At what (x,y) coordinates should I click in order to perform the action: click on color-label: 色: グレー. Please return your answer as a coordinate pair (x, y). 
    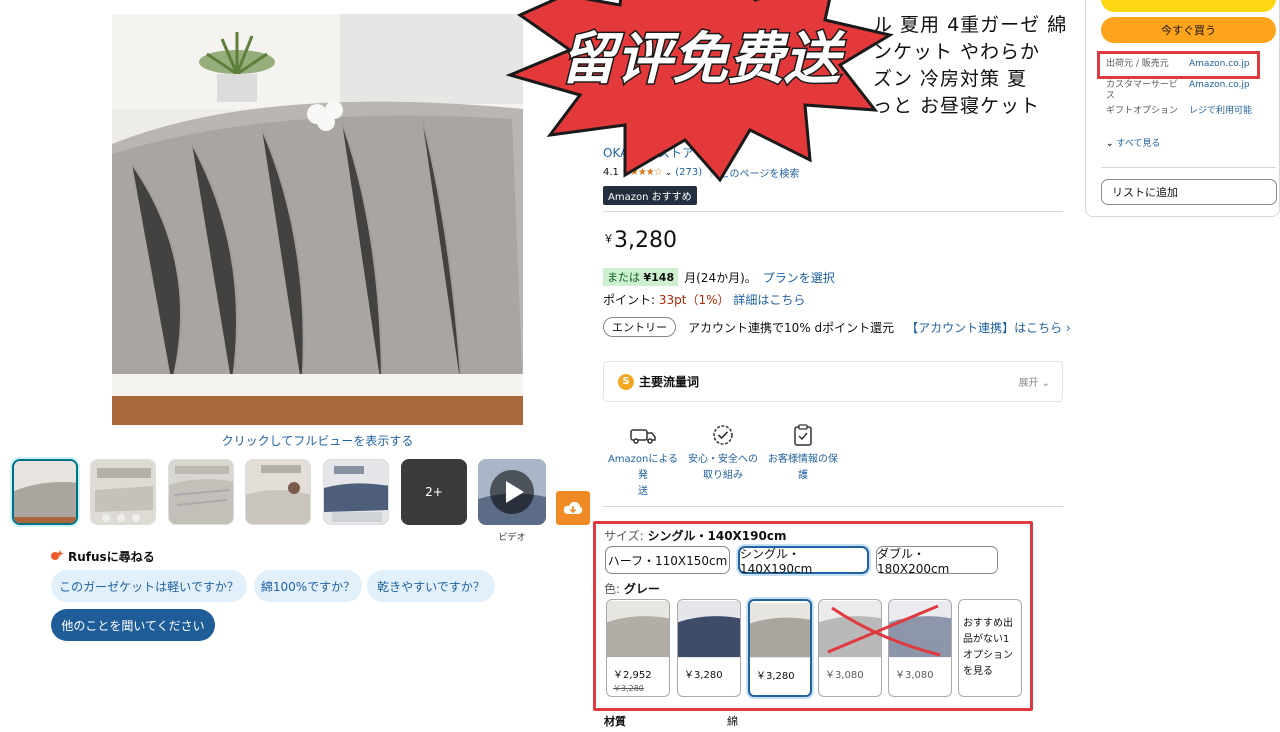
    Looking at the image, I should click on (632, 588).